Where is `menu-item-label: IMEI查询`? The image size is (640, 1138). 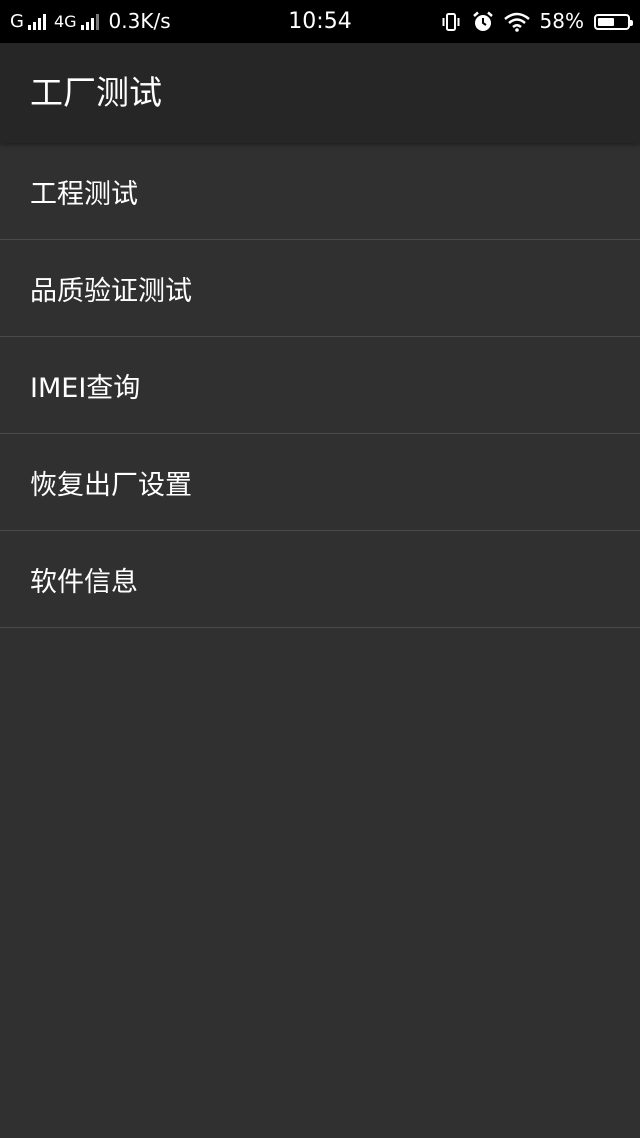
menu-item-label: IMEI查询 is located at coordinates (85, 388).